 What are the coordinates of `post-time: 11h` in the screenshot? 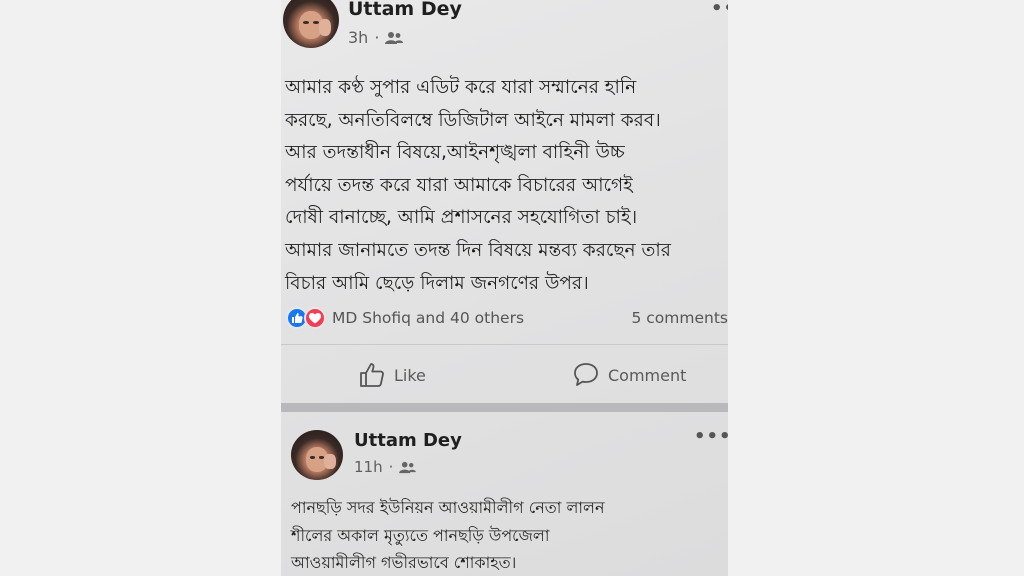 It's located at (368, 467).